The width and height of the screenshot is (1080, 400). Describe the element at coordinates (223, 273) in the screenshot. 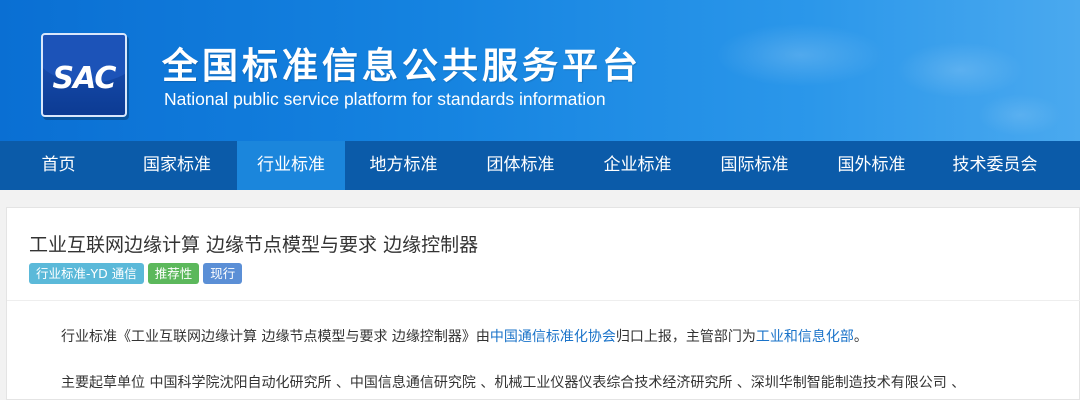

I see `tag-status-current: 现行` at that location.